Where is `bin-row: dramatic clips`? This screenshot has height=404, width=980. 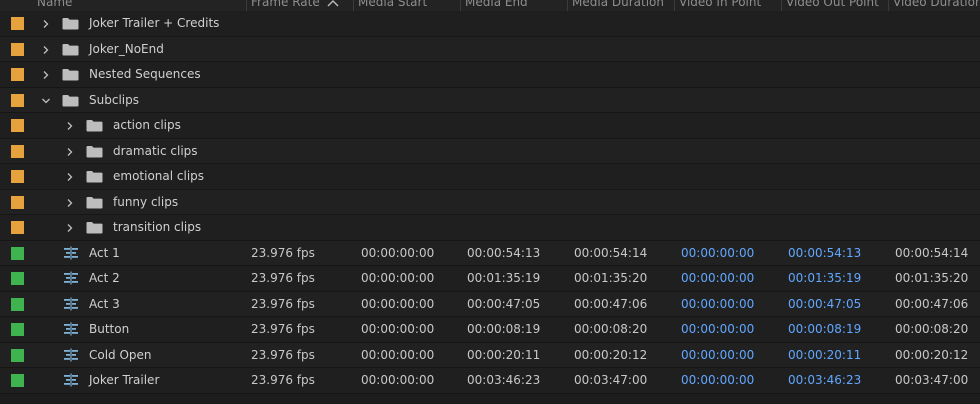
bin-row: dramatic clips is located at coordinates (490, 151).